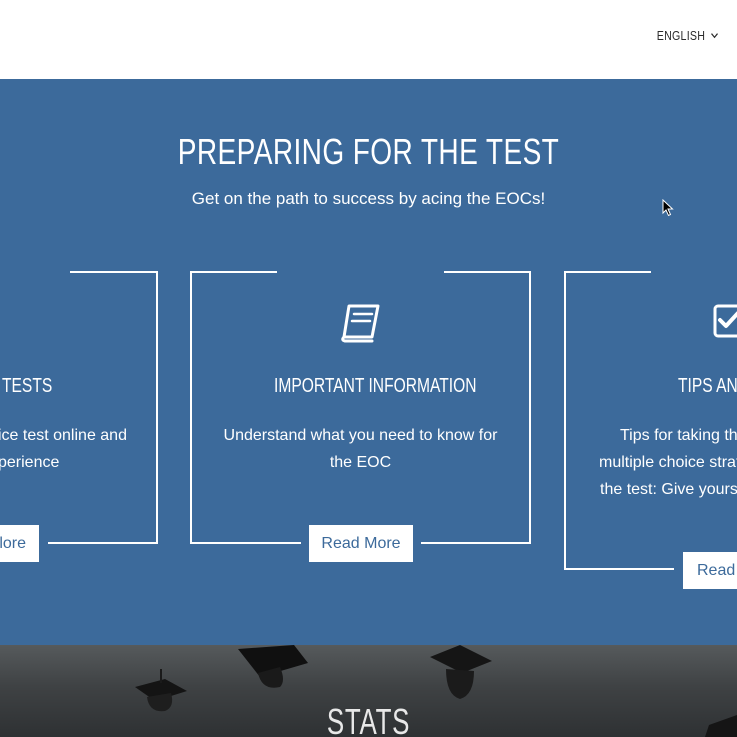  Describe the element at coordinates (668, 208) in the screenshot. I see `mouse-cursor-icon` at that location.